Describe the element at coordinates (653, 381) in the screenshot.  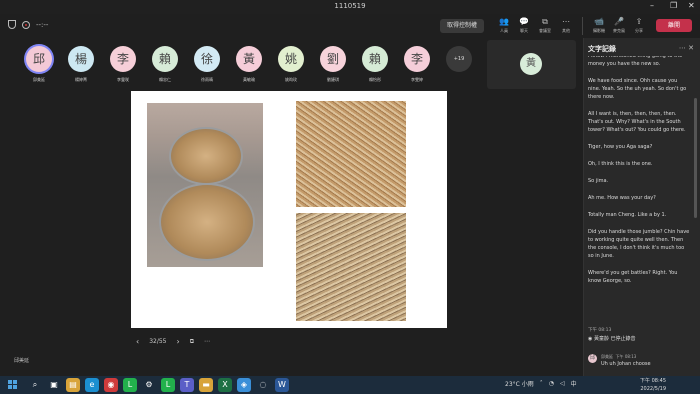
I see `clock-time: 下午 08:45` at that location.